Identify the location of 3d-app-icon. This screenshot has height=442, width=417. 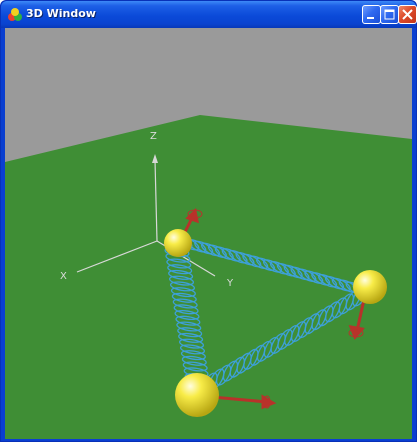
(15, 14).